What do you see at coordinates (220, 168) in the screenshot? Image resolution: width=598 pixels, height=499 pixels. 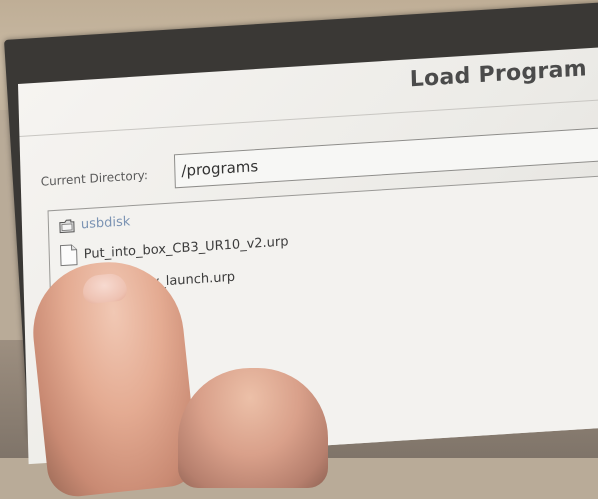 I see `current-directory-value: /programs` at bounding box center [220, 168].